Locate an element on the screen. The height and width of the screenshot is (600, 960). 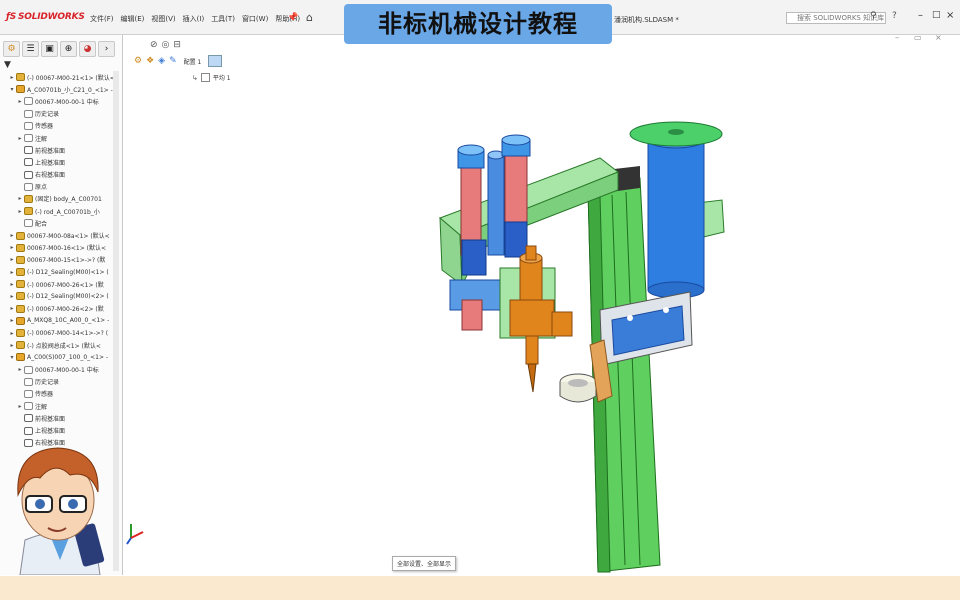
config-tab: 配置 1 is located at coordinates (193, 61).